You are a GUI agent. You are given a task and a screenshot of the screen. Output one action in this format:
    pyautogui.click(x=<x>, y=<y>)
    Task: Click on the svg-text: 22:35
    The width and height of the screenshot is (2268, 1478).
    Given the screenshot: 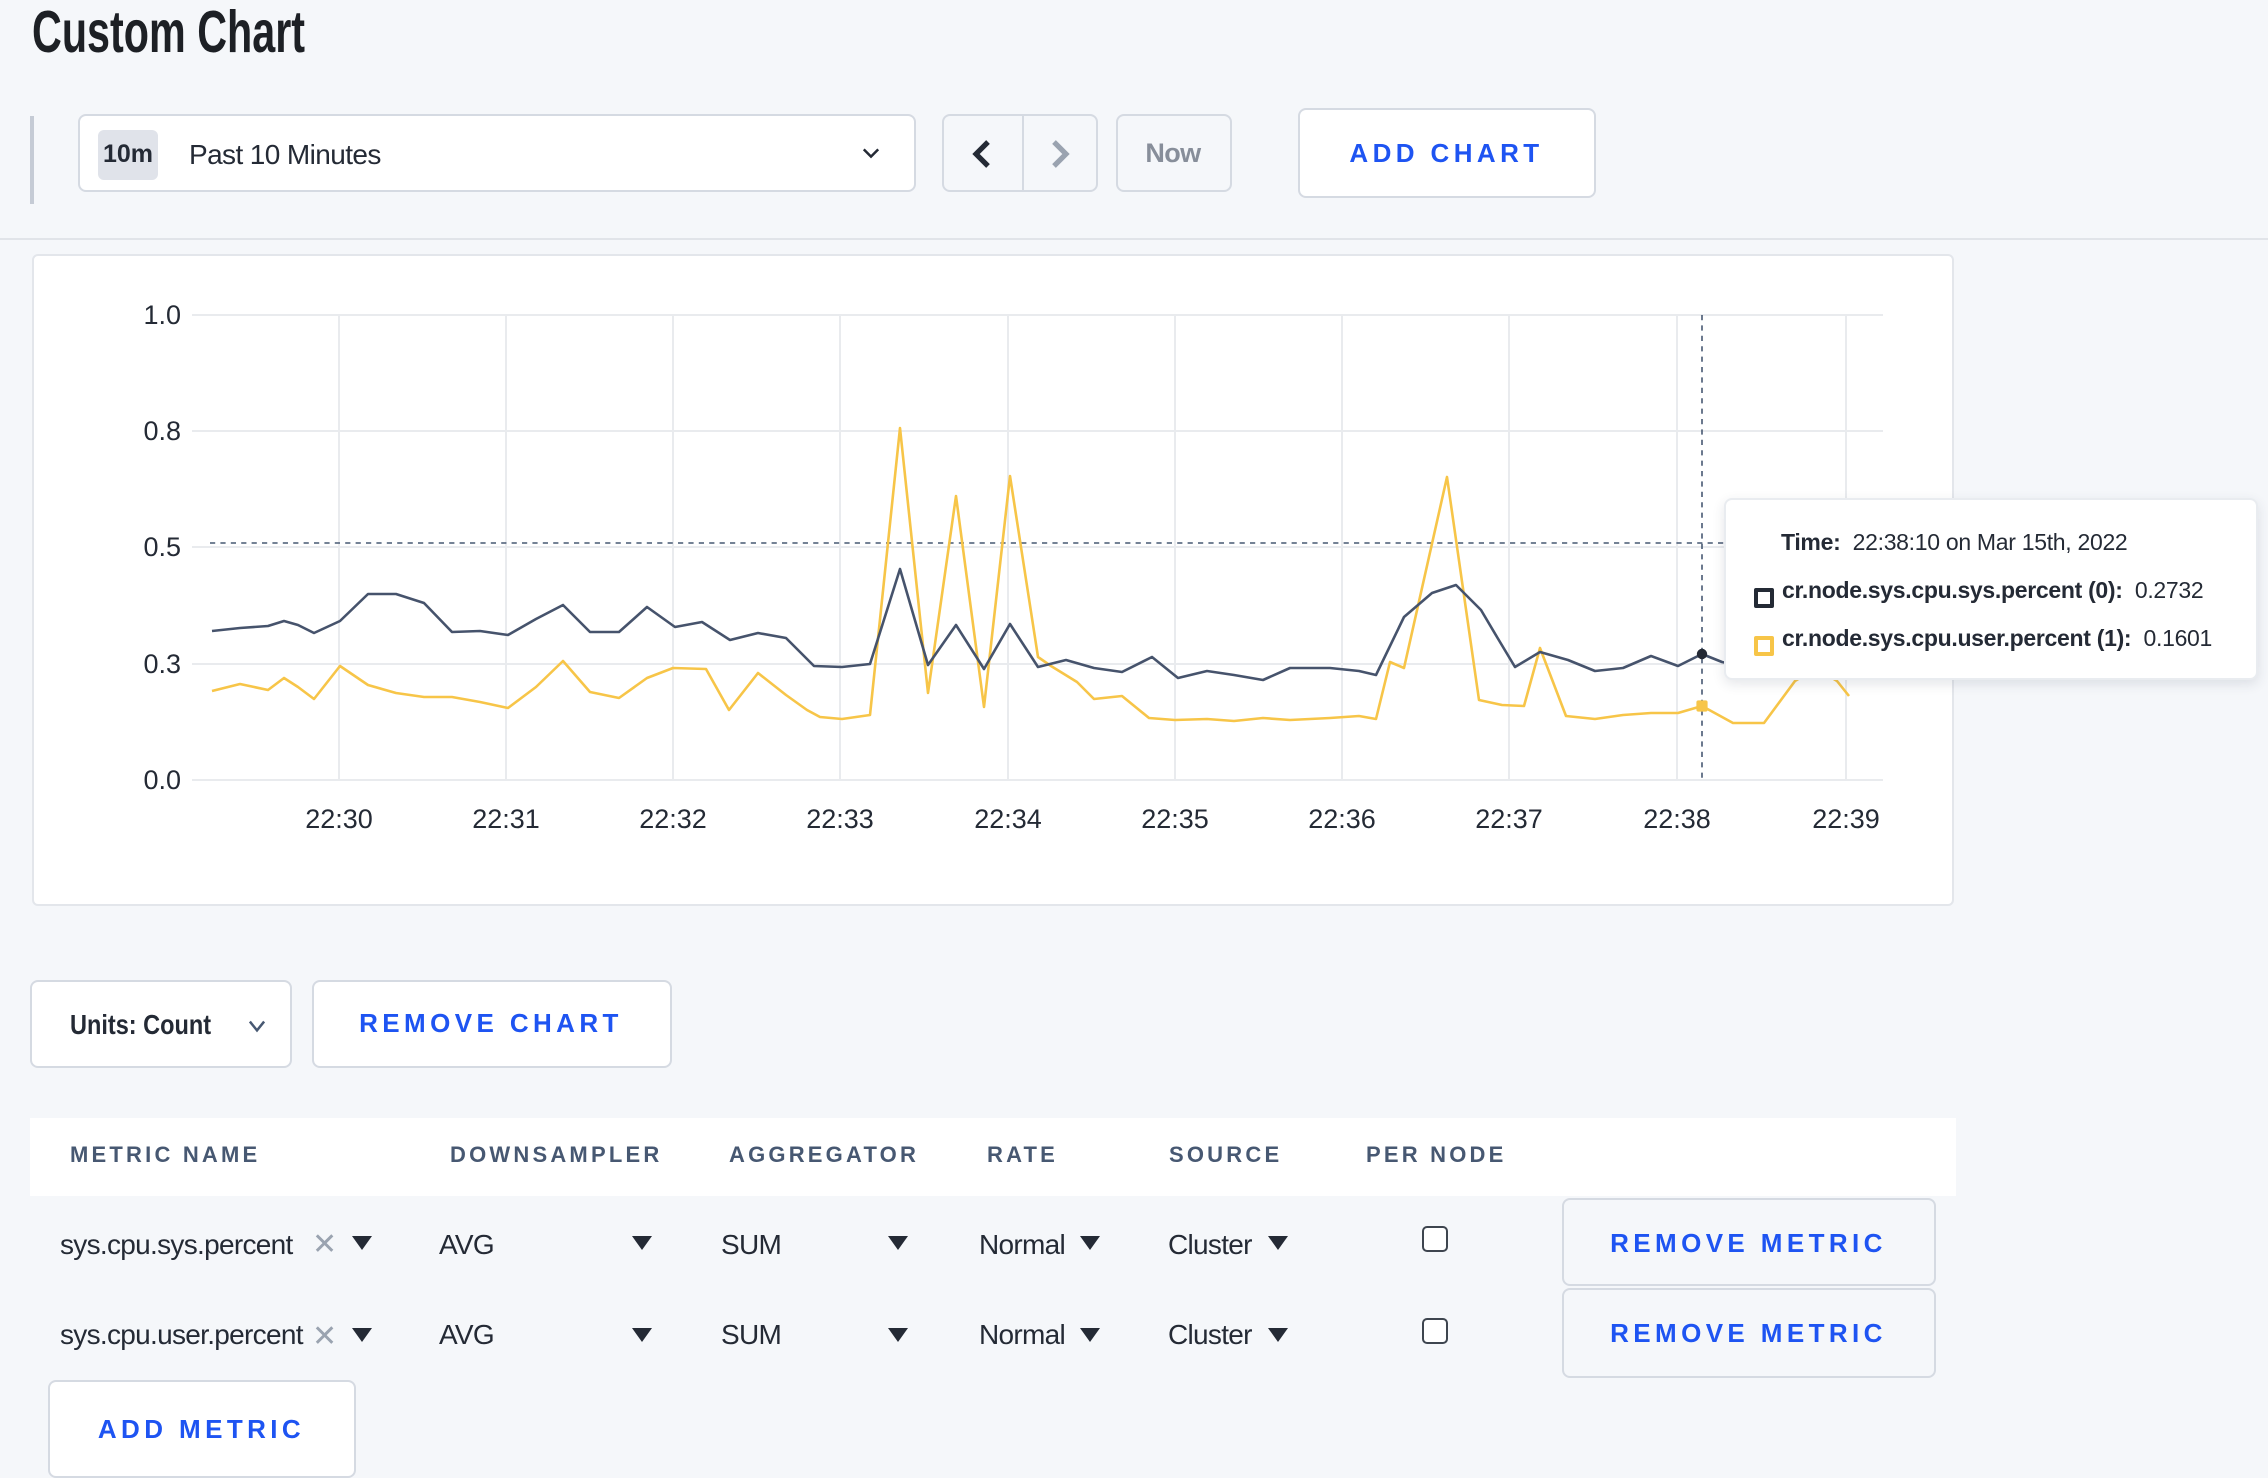 What is the action you would take?
    pyautogui.click(x=1175, y=819)
    